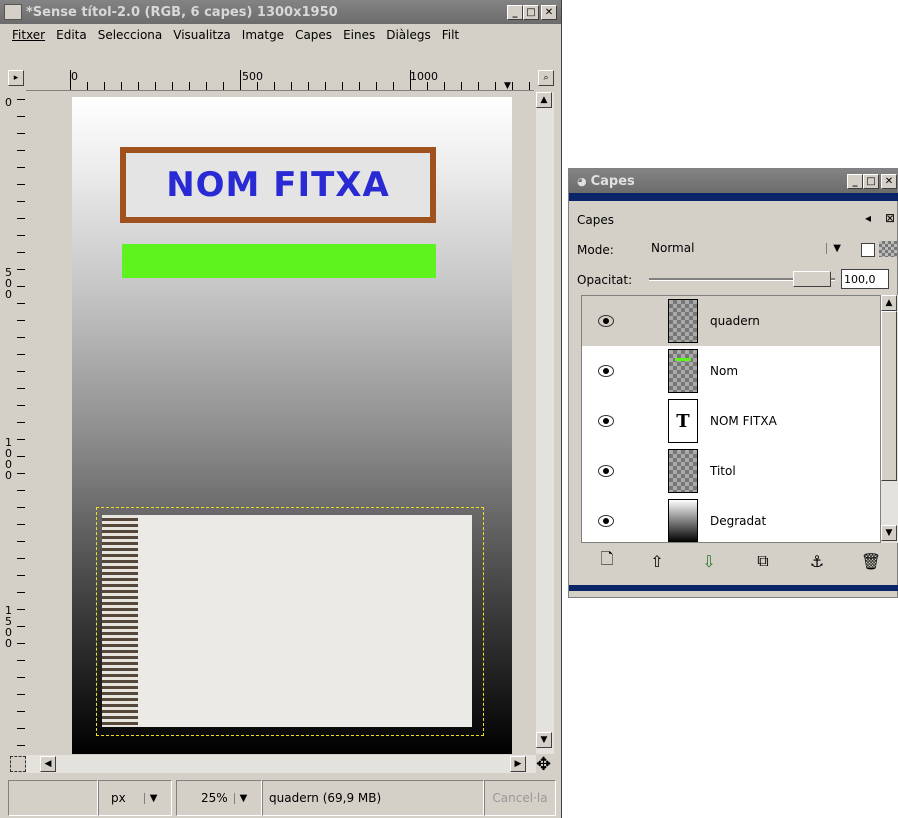 The image size is (898, 818). Describe the element at coordinates (545, 423) in the screenshot. I see `vertical-scrollbar: ▲ ▼` at that location.